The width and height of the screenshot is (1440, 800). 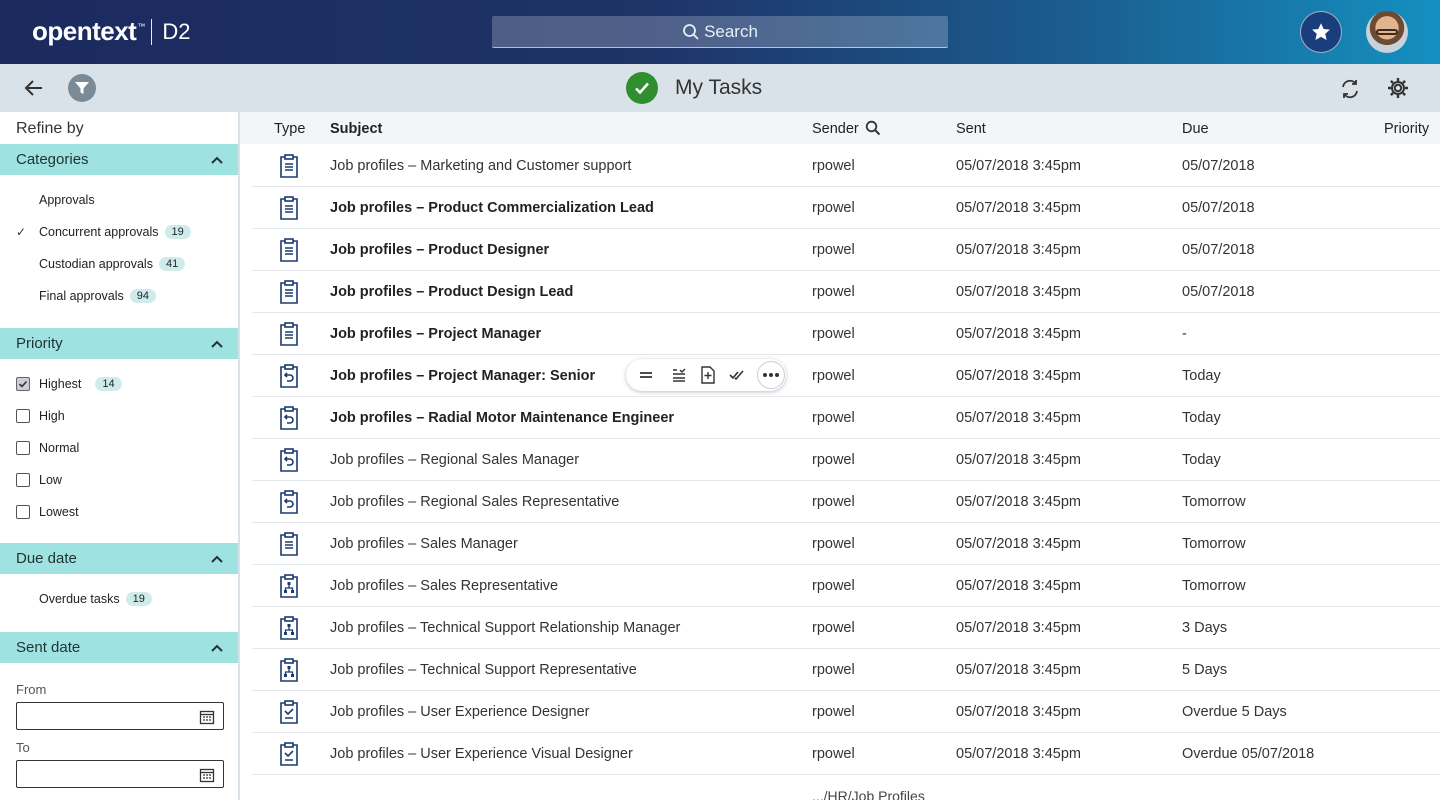 What do you see at coordinates (48, 647) in the screenshot?
I see `section-title: Sent date` at bounding box center [48, 647].